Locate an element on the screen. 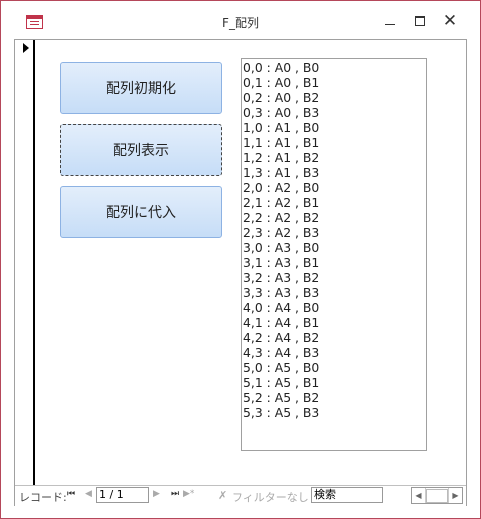 Image resolution: width=481 pixels, height=519 pixels. list-item: 4,0 : A4 , B0 is located at coordinates (334, 307).